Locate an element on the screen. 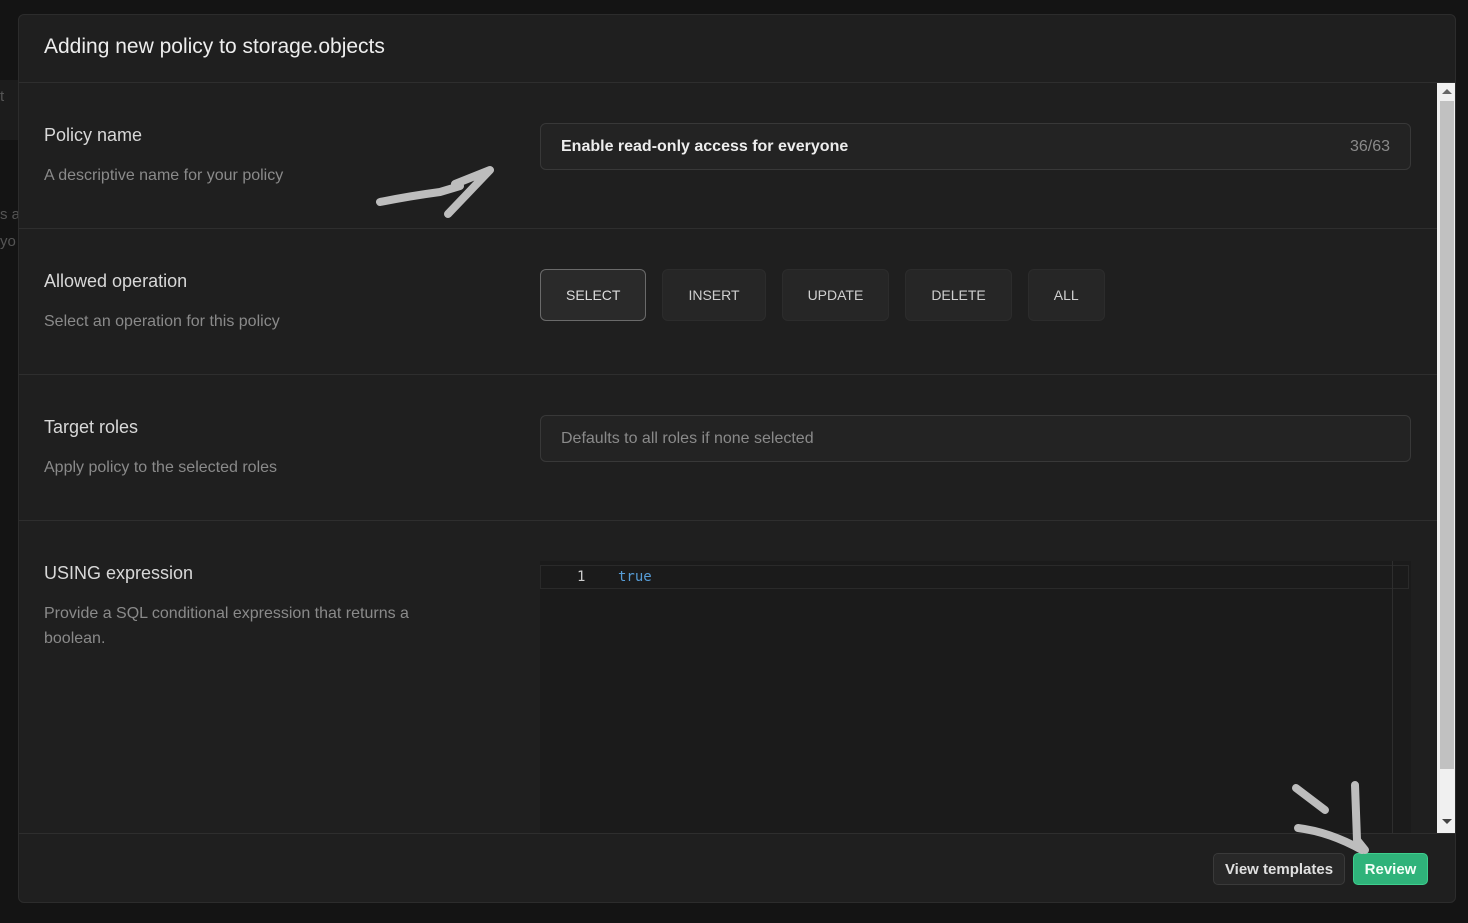  background-text: t is located at coordinates (2, 96).